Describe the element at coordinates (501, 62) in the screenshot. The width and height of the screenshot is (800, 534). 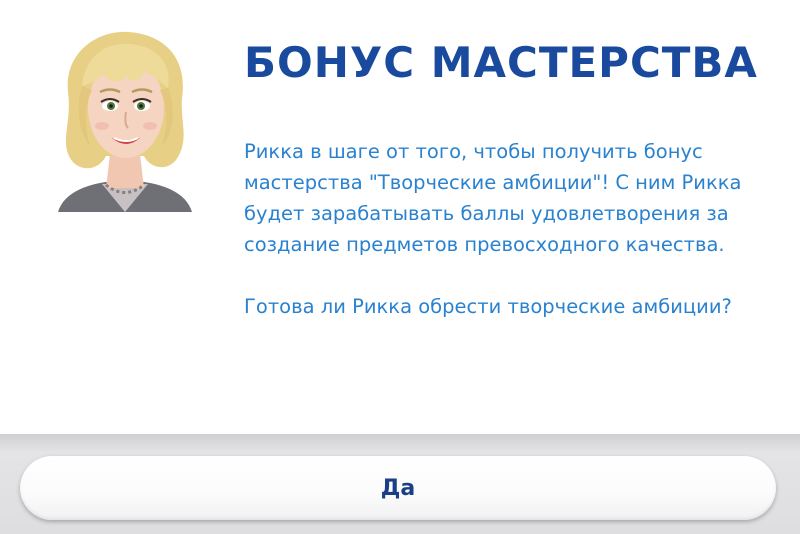
I see `dialog-title: БОНУС МАСТЕРСТВА` at that location.